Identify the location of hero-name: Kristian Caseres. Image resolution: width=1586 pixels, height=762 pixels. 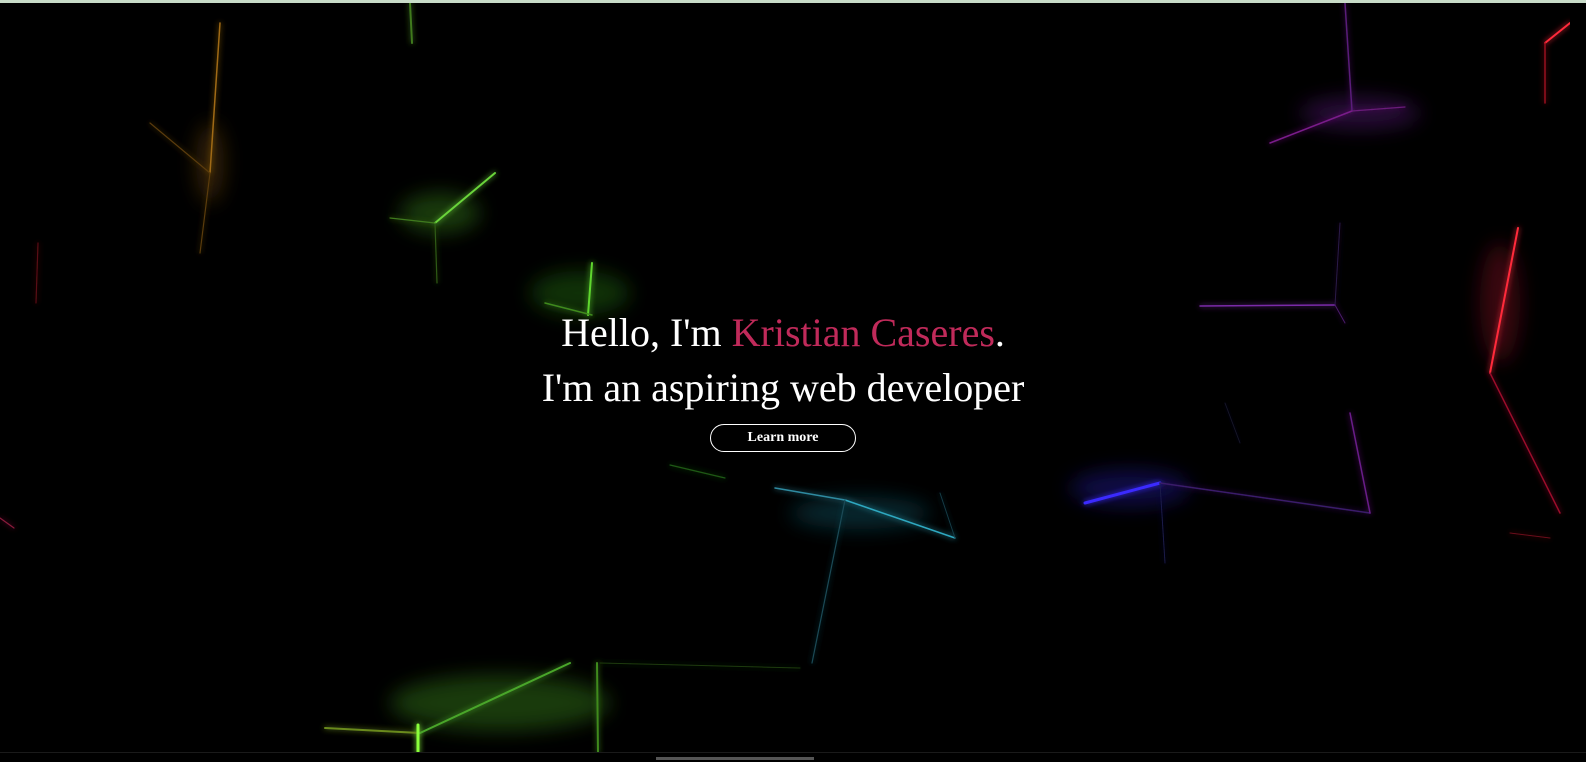
(863, 332).